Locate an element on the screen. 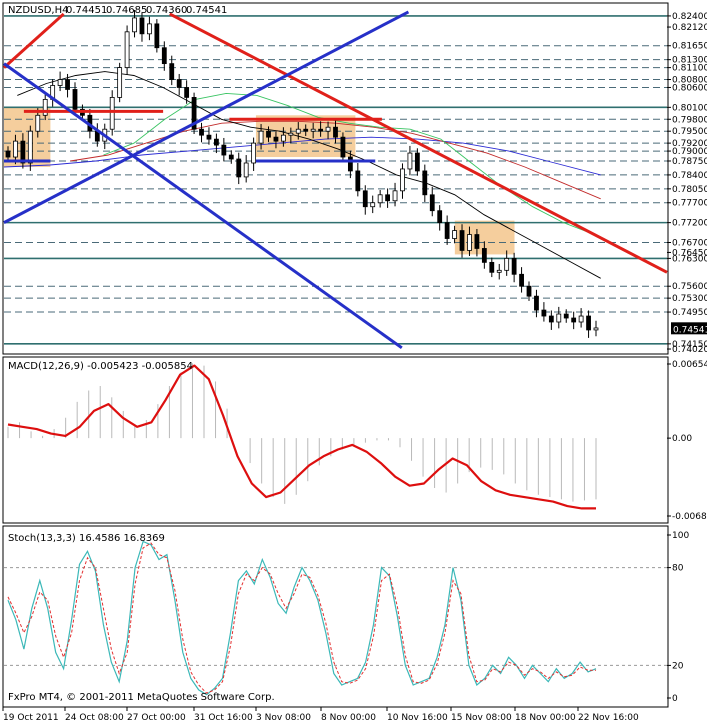 The image size is (707, 723). price-tick-label: 0.82400 is located at coordinates (689, 17).